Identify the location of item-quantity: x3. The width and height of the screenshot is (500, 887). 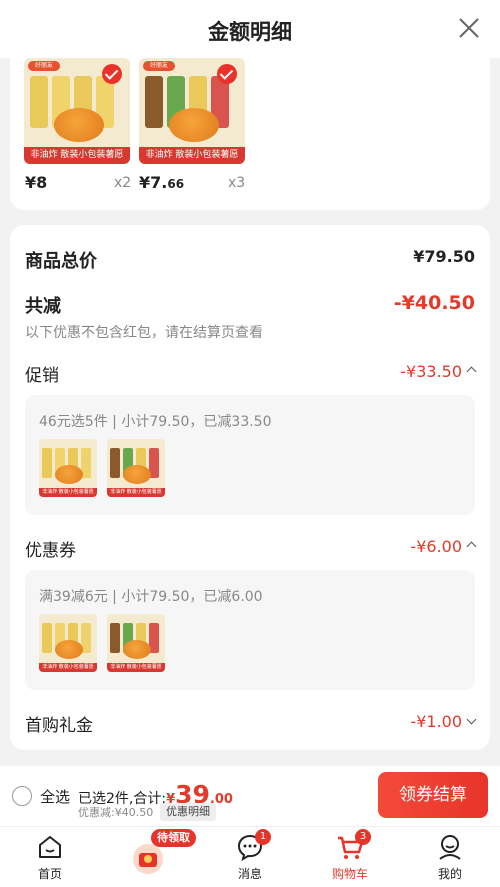
(237, 183).